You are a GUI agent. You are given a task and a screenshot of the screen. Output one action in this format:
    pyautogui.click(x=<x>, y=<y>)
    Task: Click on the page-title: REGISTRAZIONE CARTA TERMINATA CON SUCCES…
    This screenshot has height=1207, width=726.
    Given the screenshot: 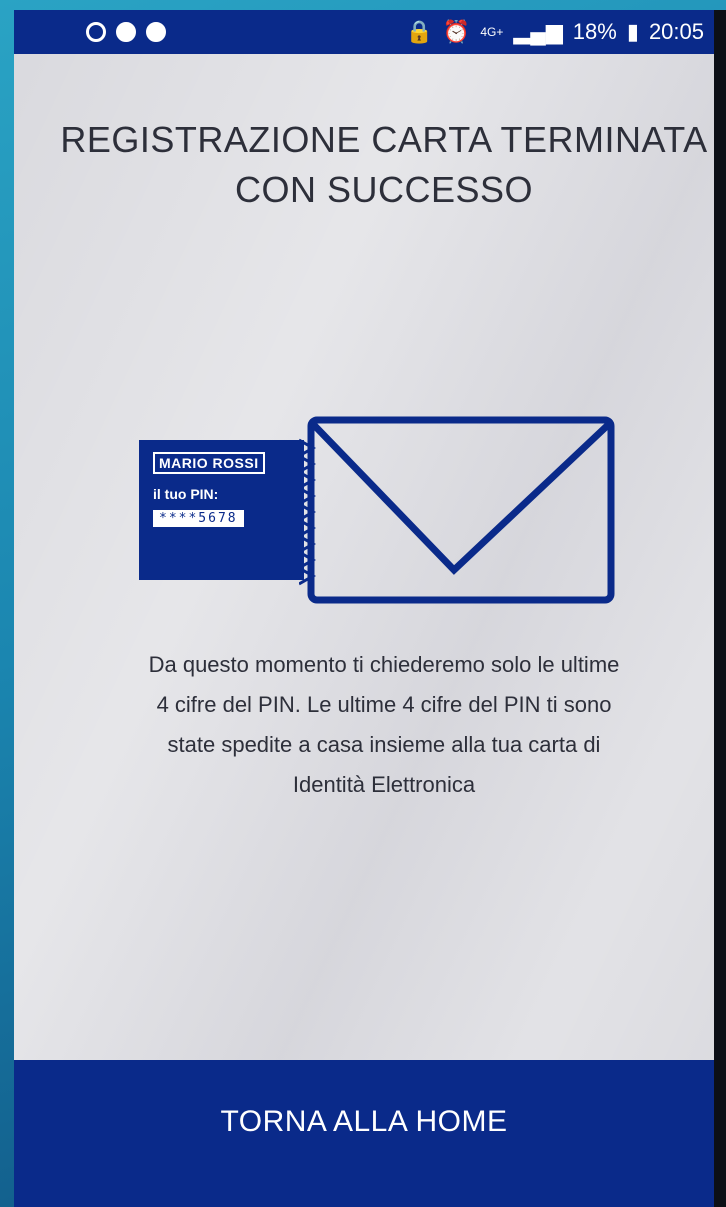 What is the action you would take?
    pyautogui.click(x=384, y=165)
    